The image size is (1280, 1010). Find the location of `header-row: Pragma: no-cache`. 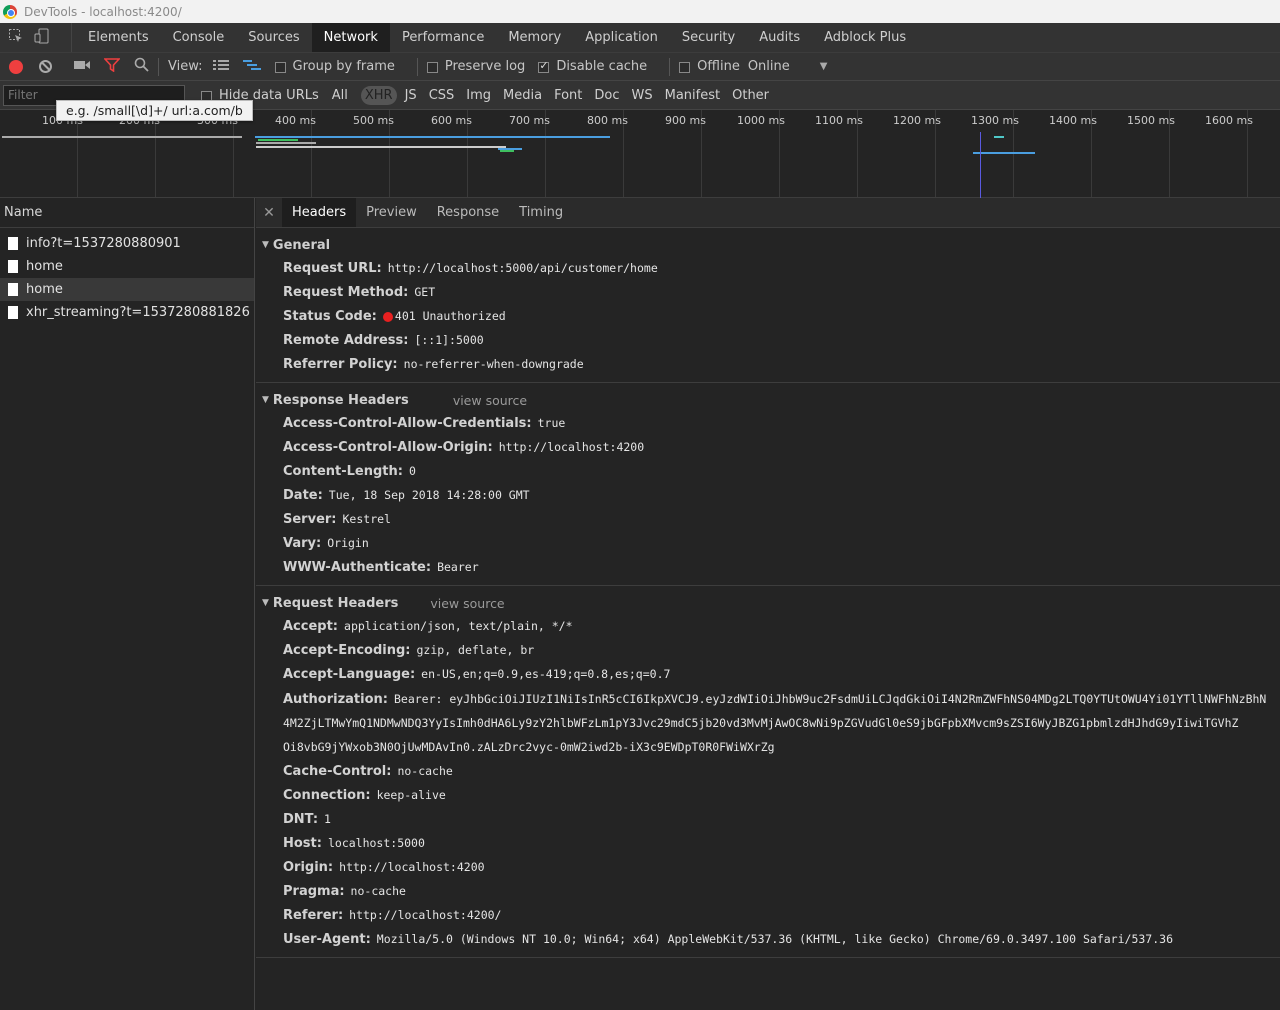

header-row: Pragma: no-cache is located at coordinates (344, 891).